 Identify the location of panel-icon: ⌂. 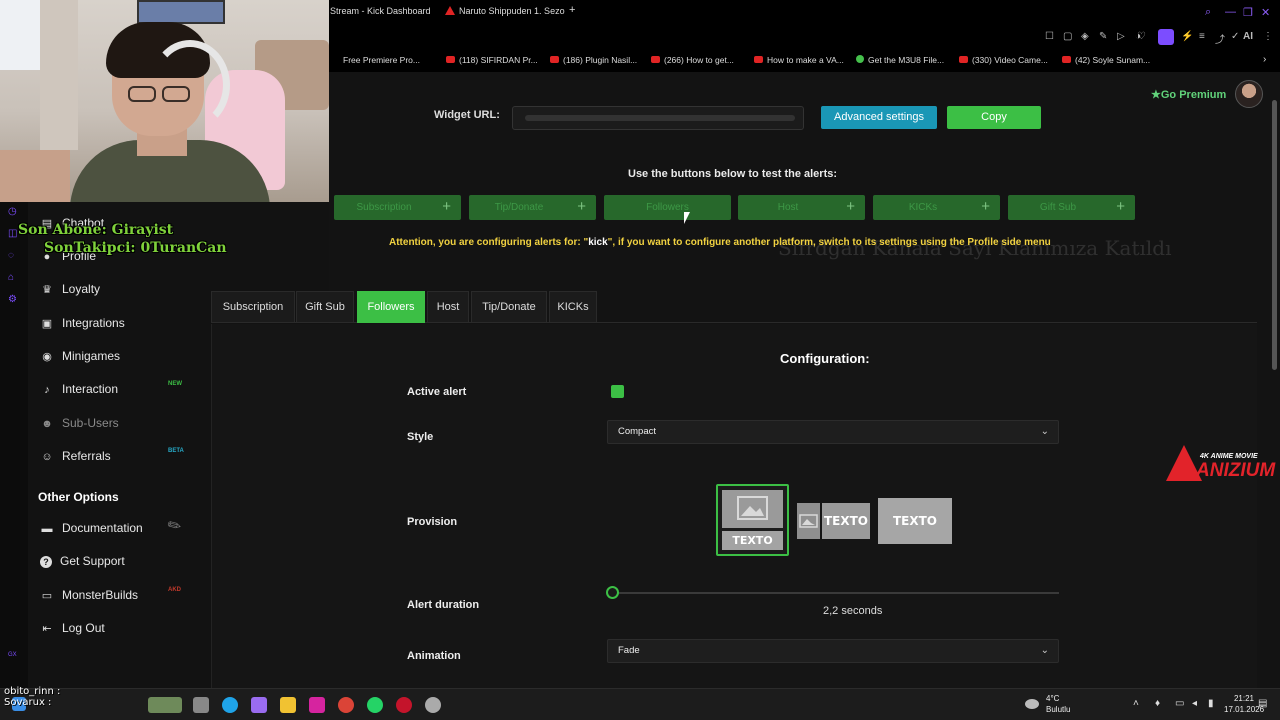
(11, 277).